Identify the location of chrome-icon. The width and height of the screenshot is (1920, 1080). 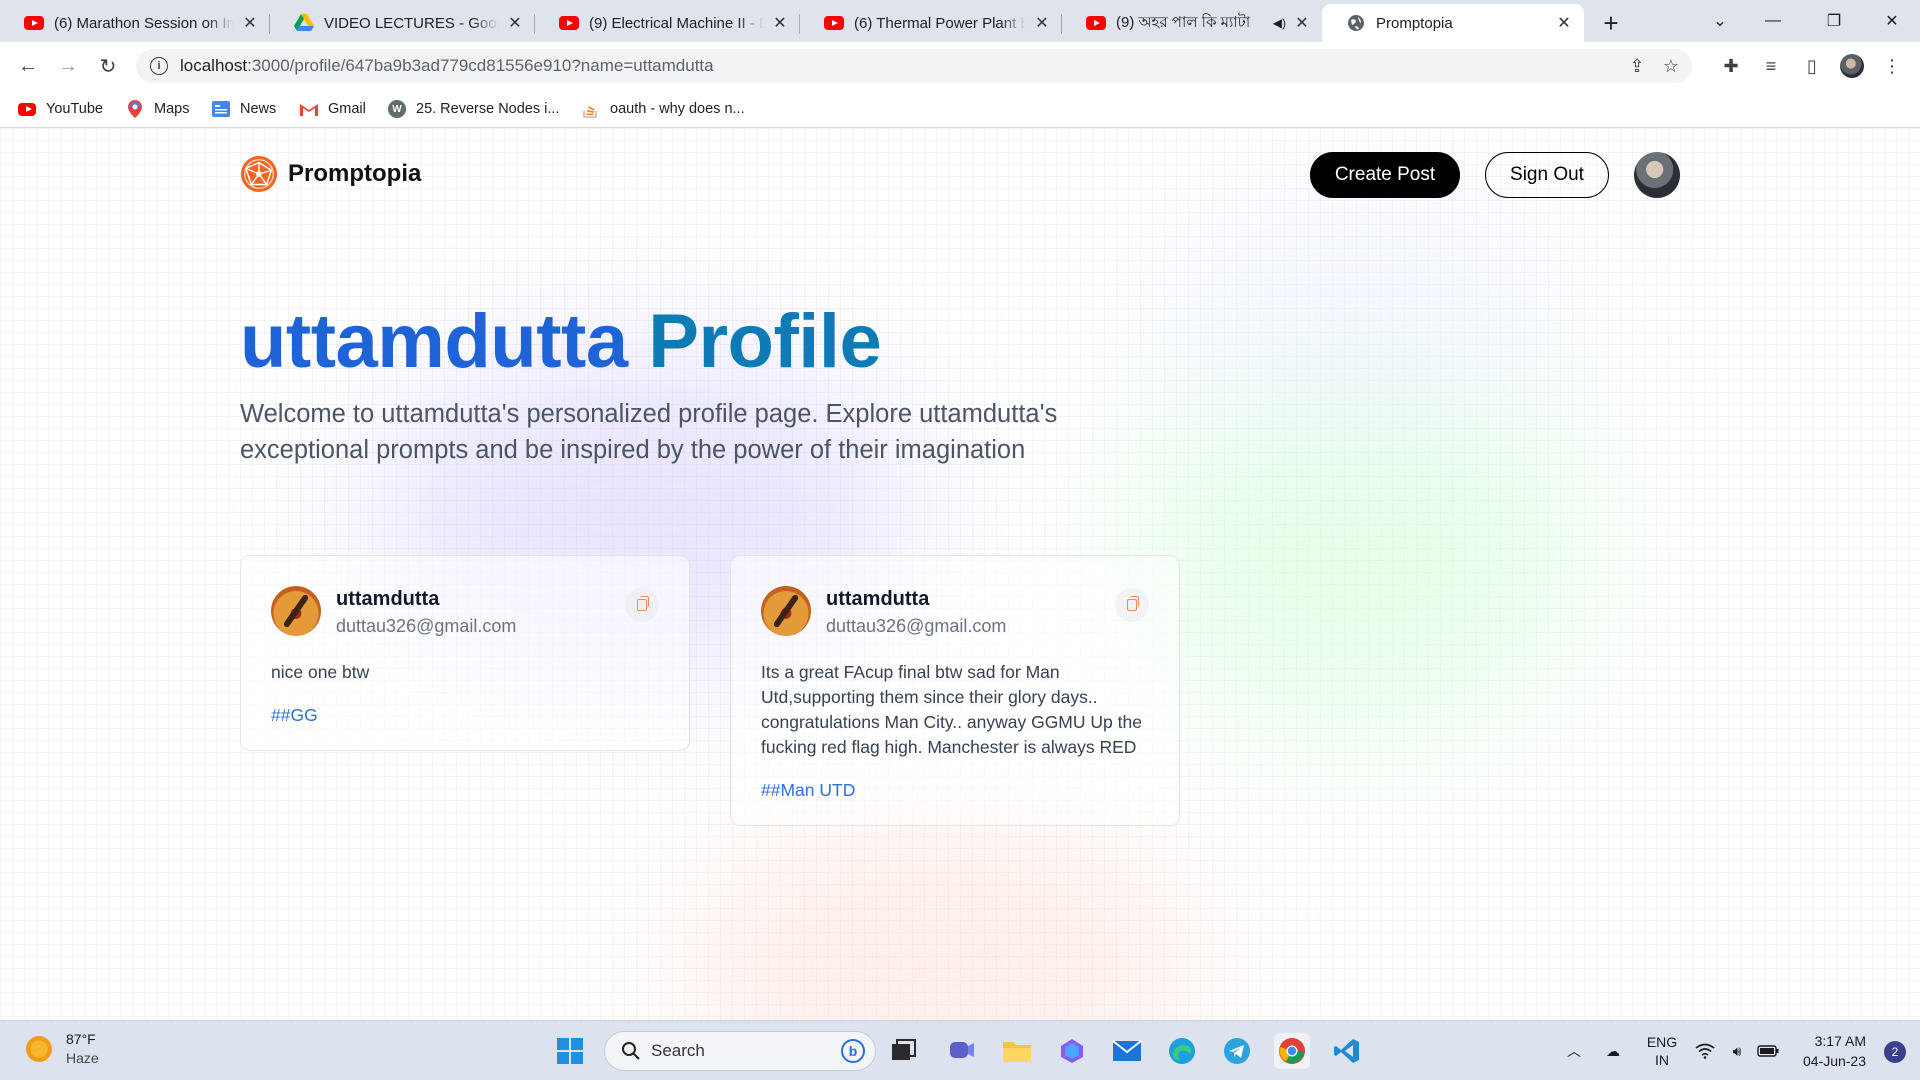
(1292, 1051).